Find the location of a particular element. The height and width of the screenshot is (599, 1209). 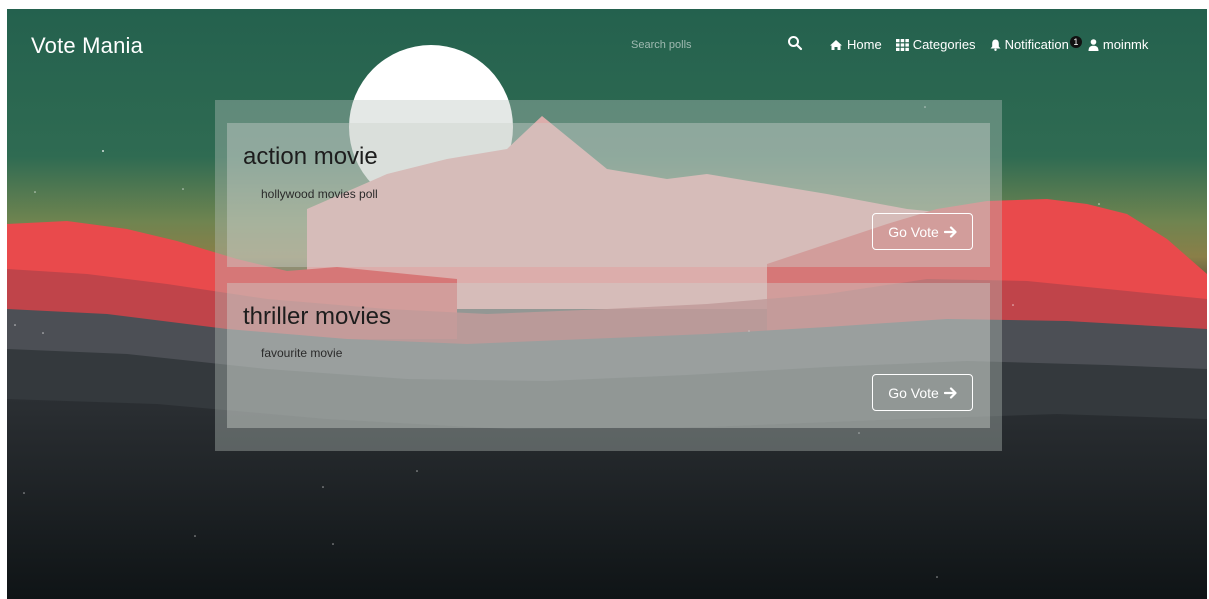

poll-title: thriller movies is located at coordinates (317, 316).